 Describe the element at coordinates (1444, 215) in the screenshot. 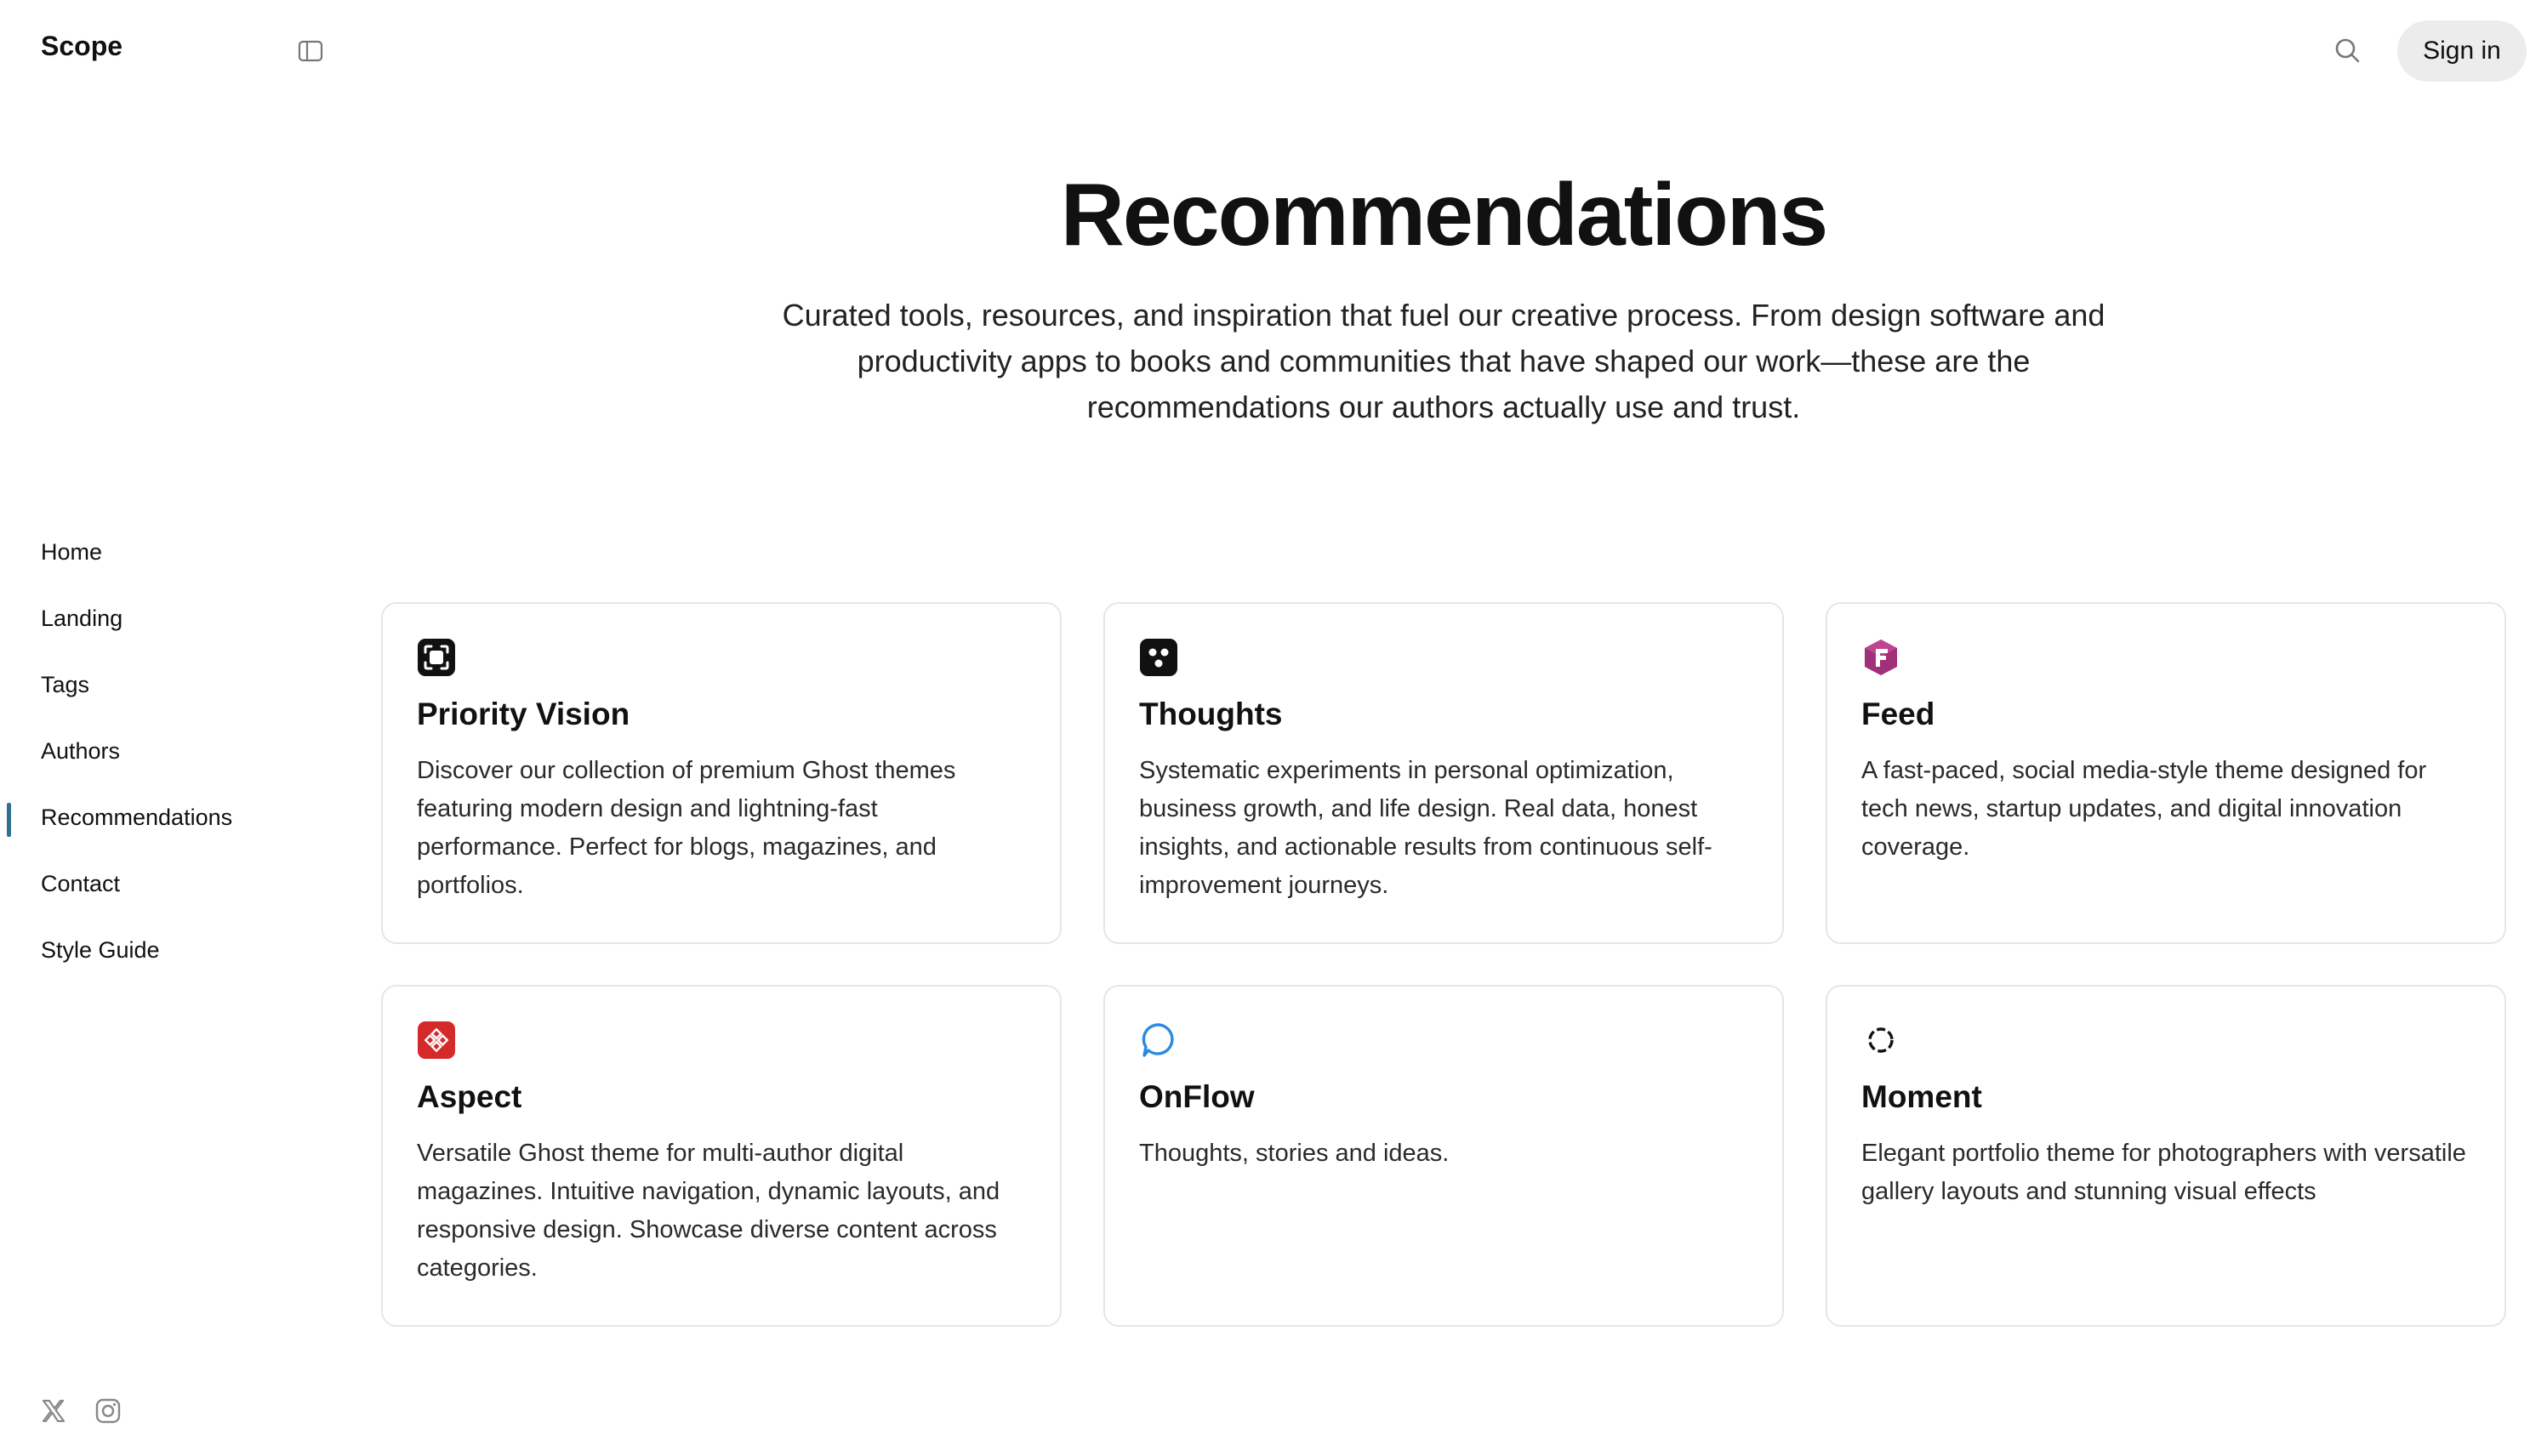

I see `page-title: Recommendations` at that location.